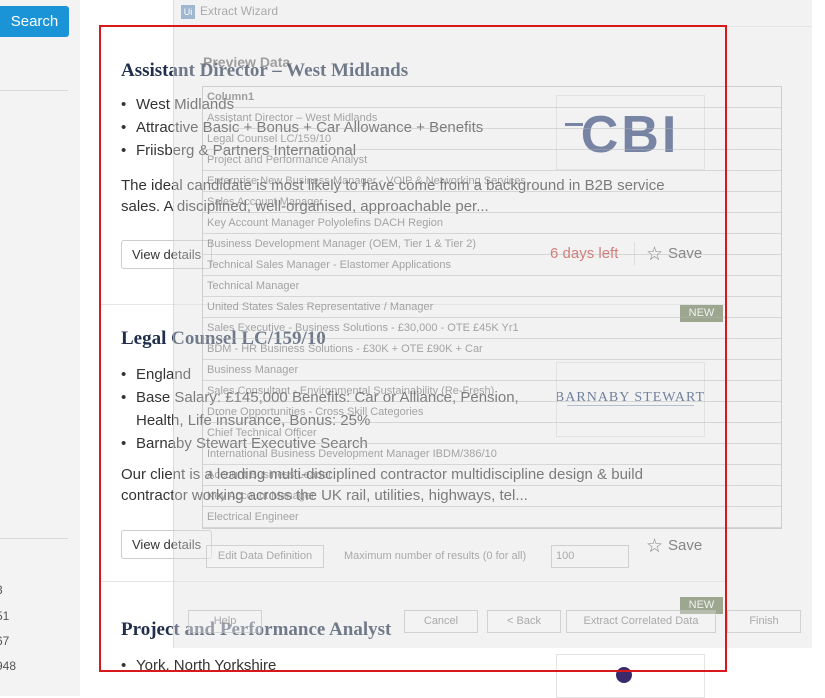 The width and height of the screenshot is (825, 698). What do you see at coordinates (5, 616) in the screenshot?
I see `filter-count: 51` at bounding box center [5, 616].